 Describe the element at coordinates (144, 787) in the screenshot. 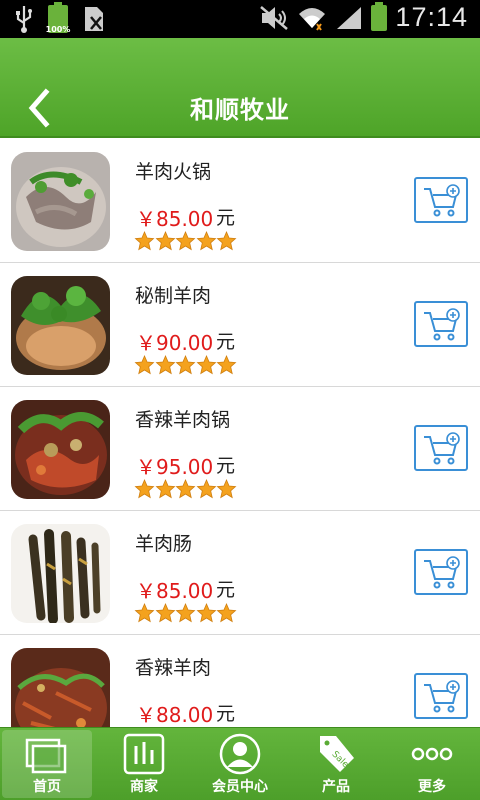

I see `nav-label: 商家` at that location.